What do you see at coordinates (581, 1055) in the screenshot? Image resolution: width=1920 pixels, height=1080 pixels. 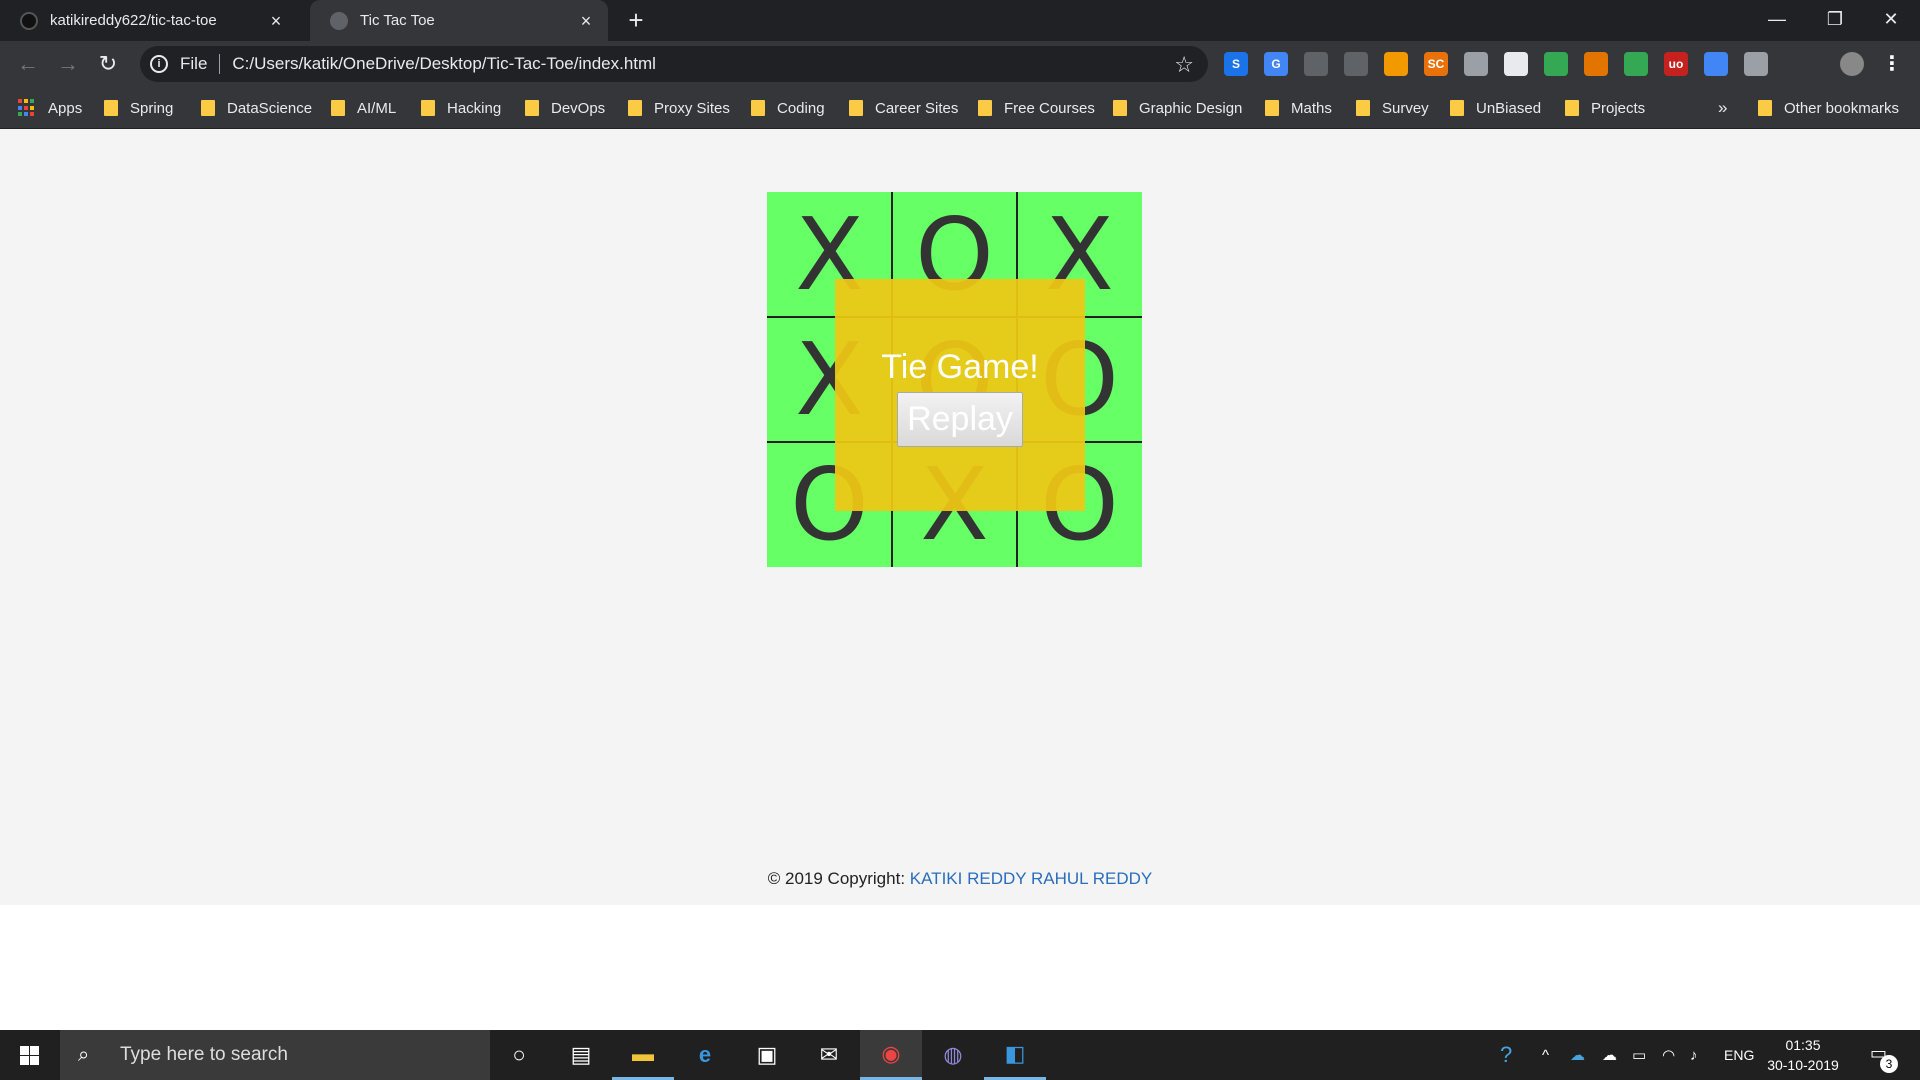 I see `task-view-icon: ▤` at bounding box center [581, 1055].